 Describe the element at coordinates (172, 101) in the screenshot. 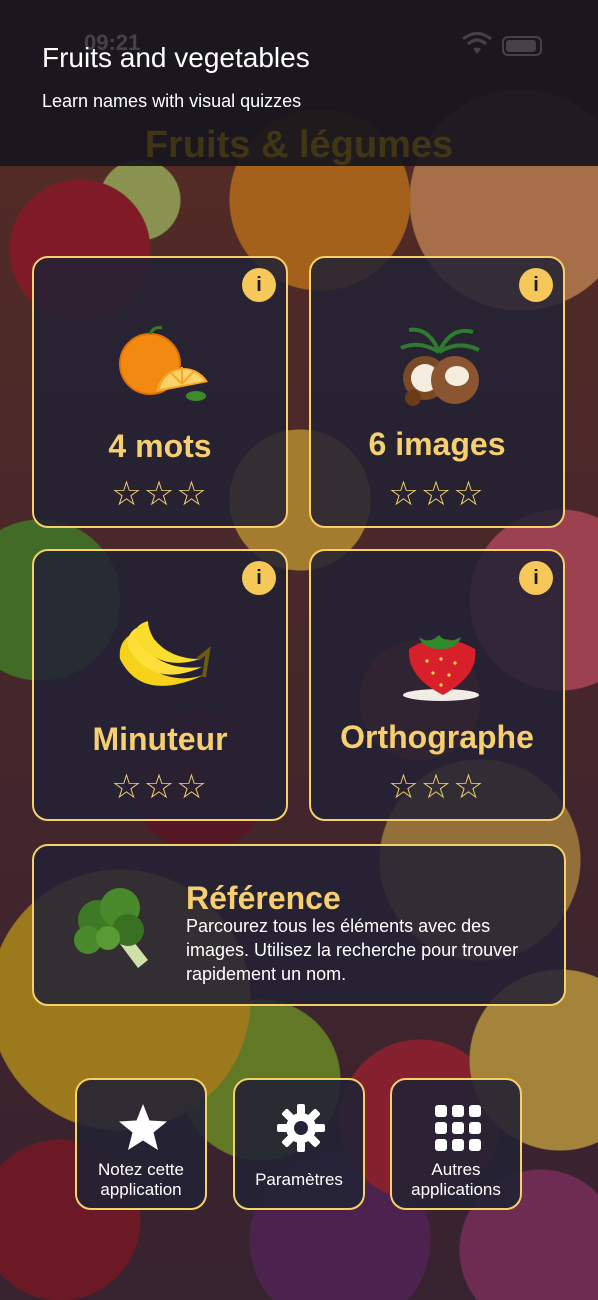

I see `overlay-subtitle: Learn names with visual quizzes` at that location.